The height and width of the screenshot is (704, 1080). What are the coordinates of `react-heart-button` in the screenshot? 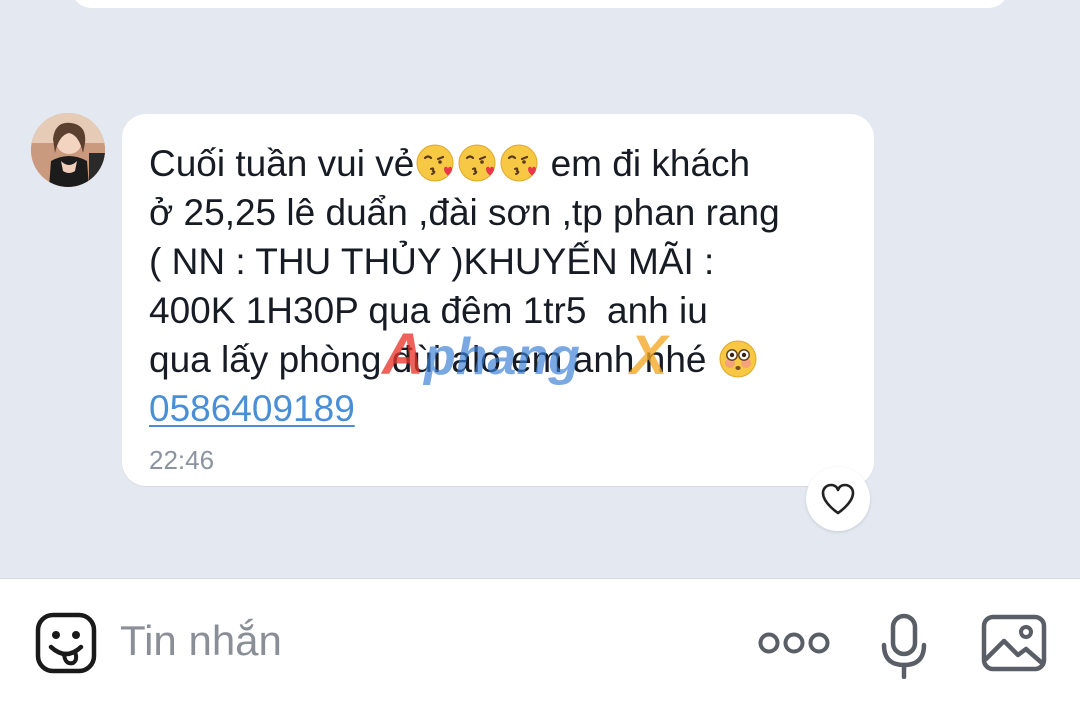 It's located at (838, 499).